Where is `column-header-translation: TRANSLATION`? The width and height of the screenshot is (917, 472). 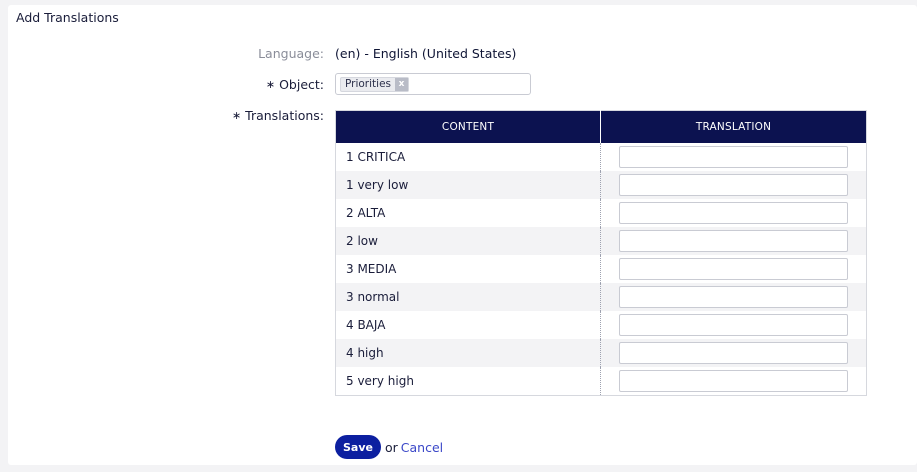
column-header-translation: TRANSLATION is located at coordinates (733, 126).